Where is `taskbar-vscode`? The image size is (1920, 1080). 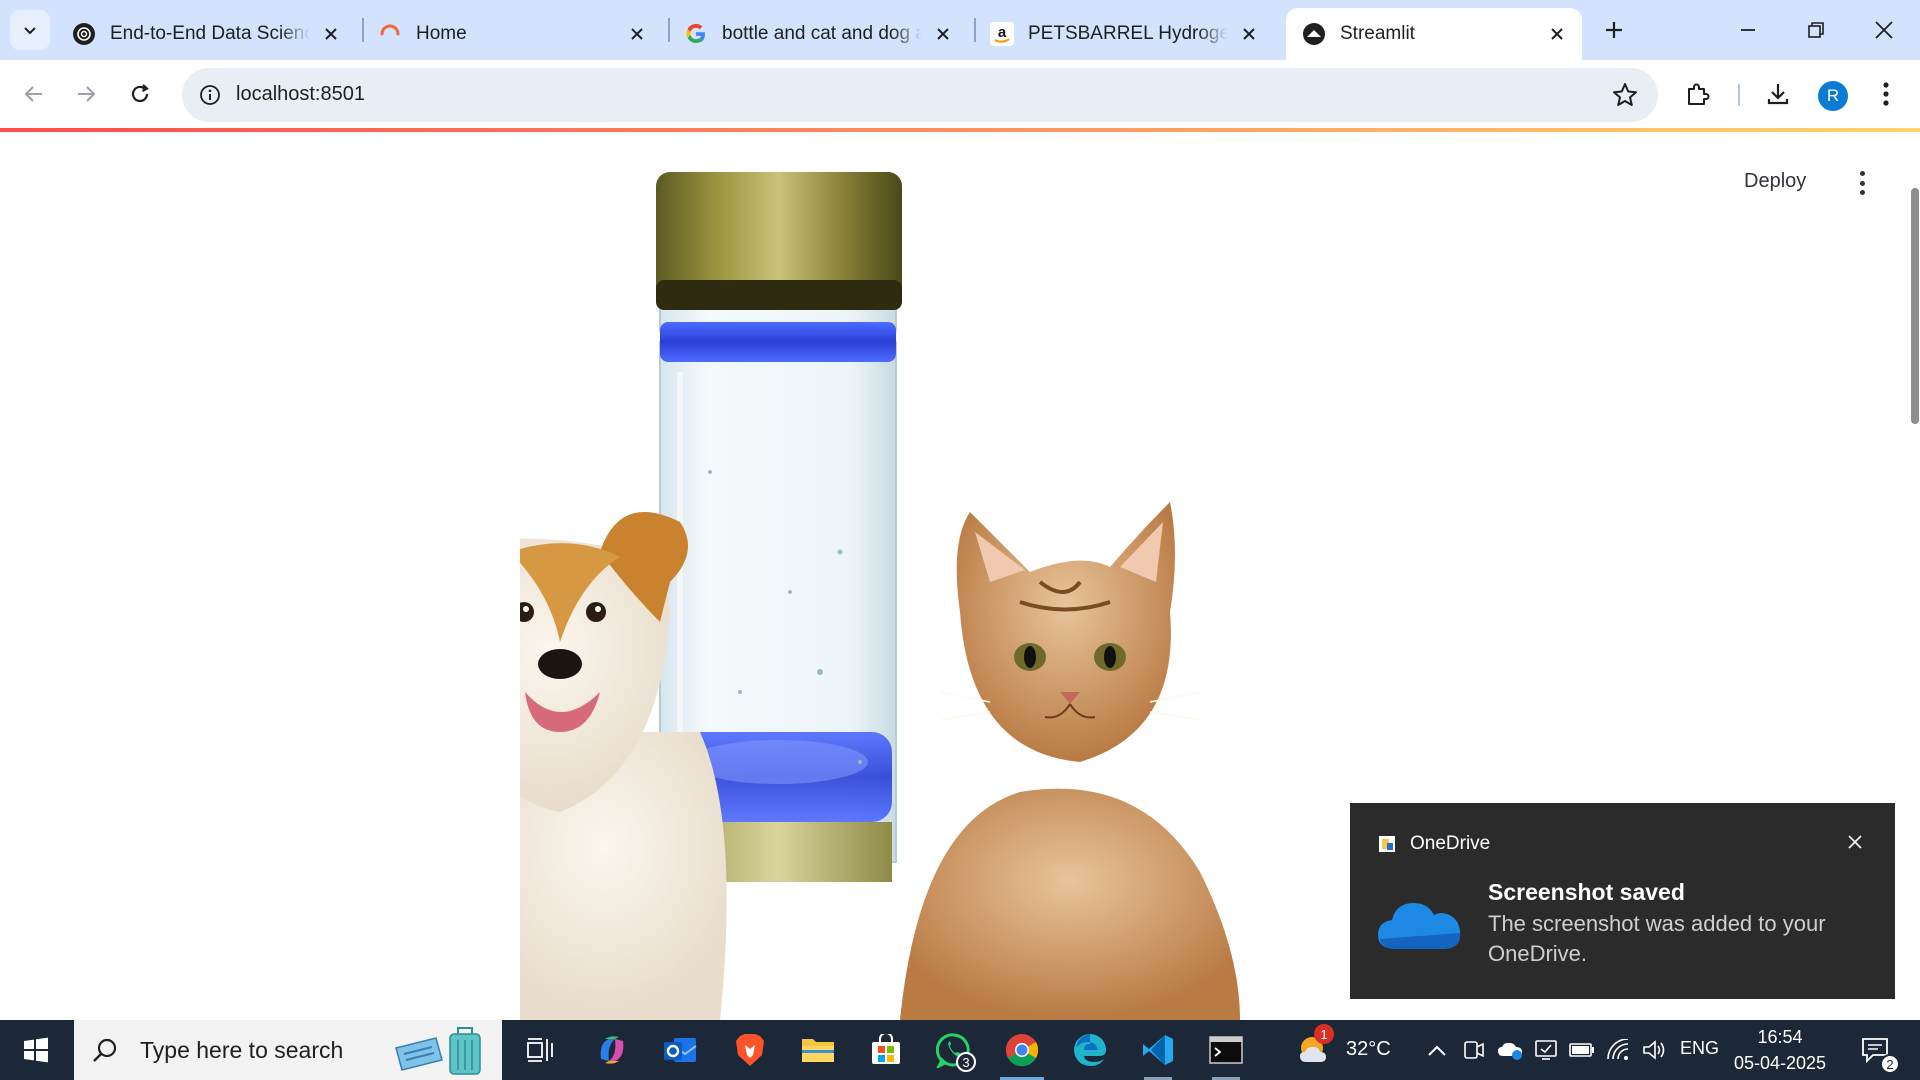
taskbar-vscode is located at coordinates (1158, 1050).